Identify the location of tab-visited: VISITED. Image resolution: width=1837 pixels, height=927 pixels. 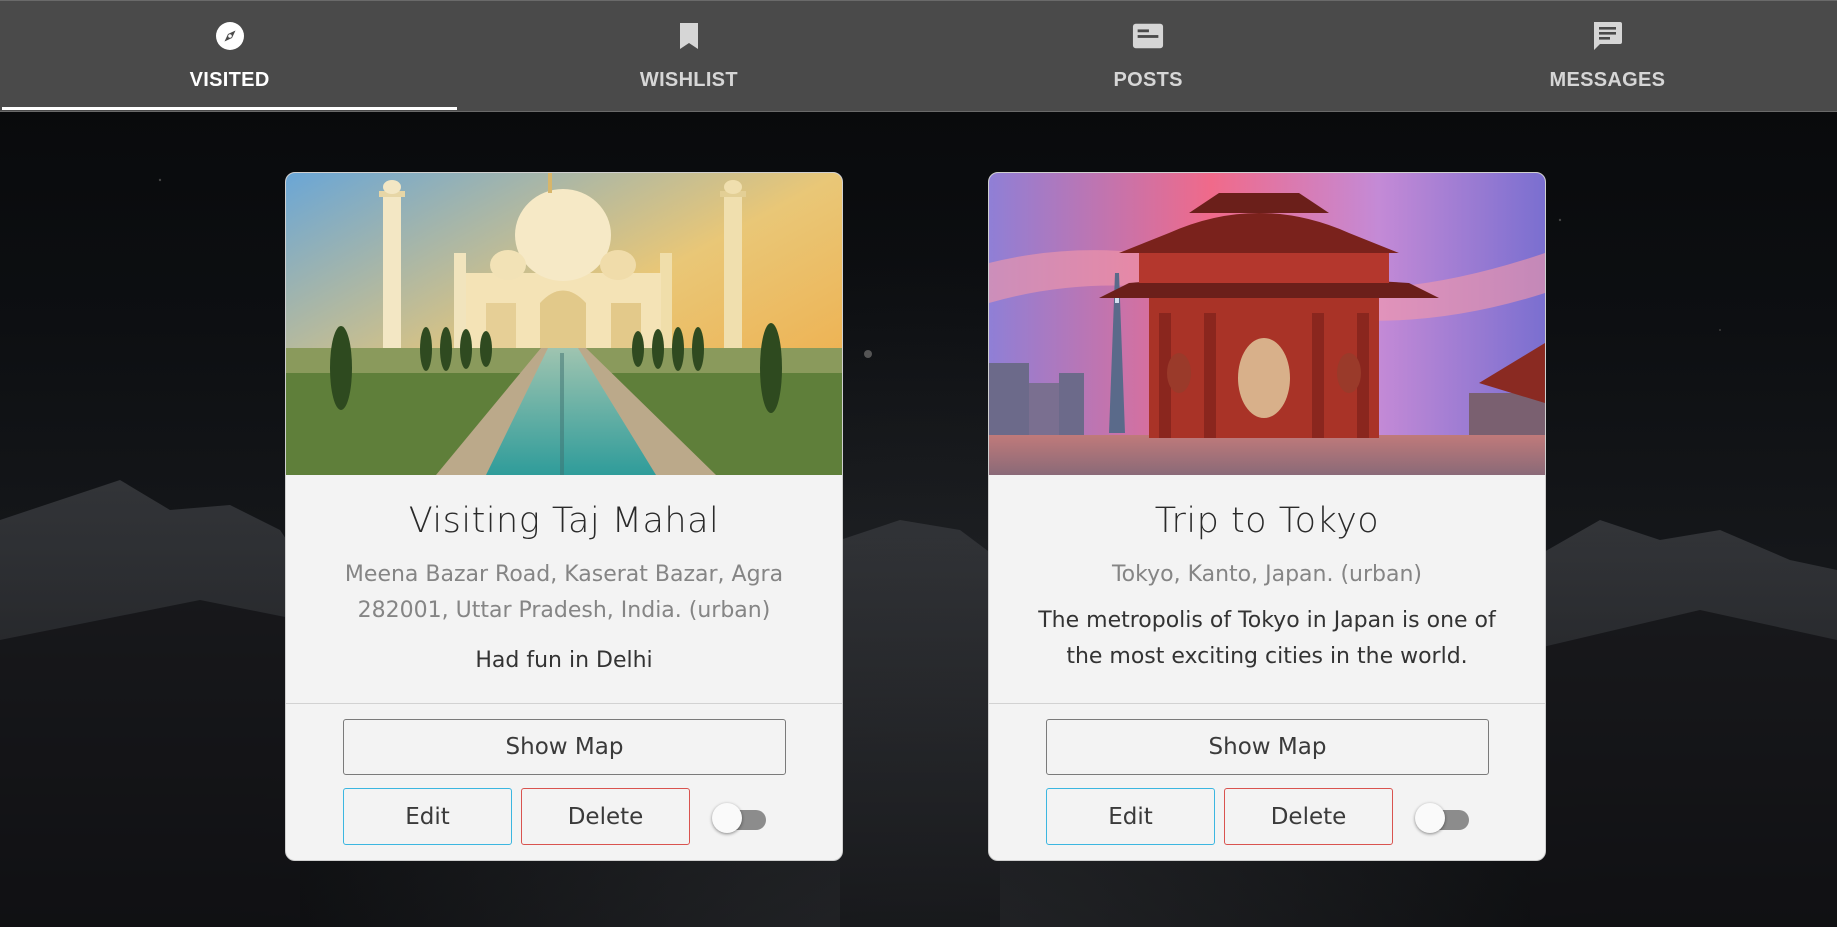
(229, 56).